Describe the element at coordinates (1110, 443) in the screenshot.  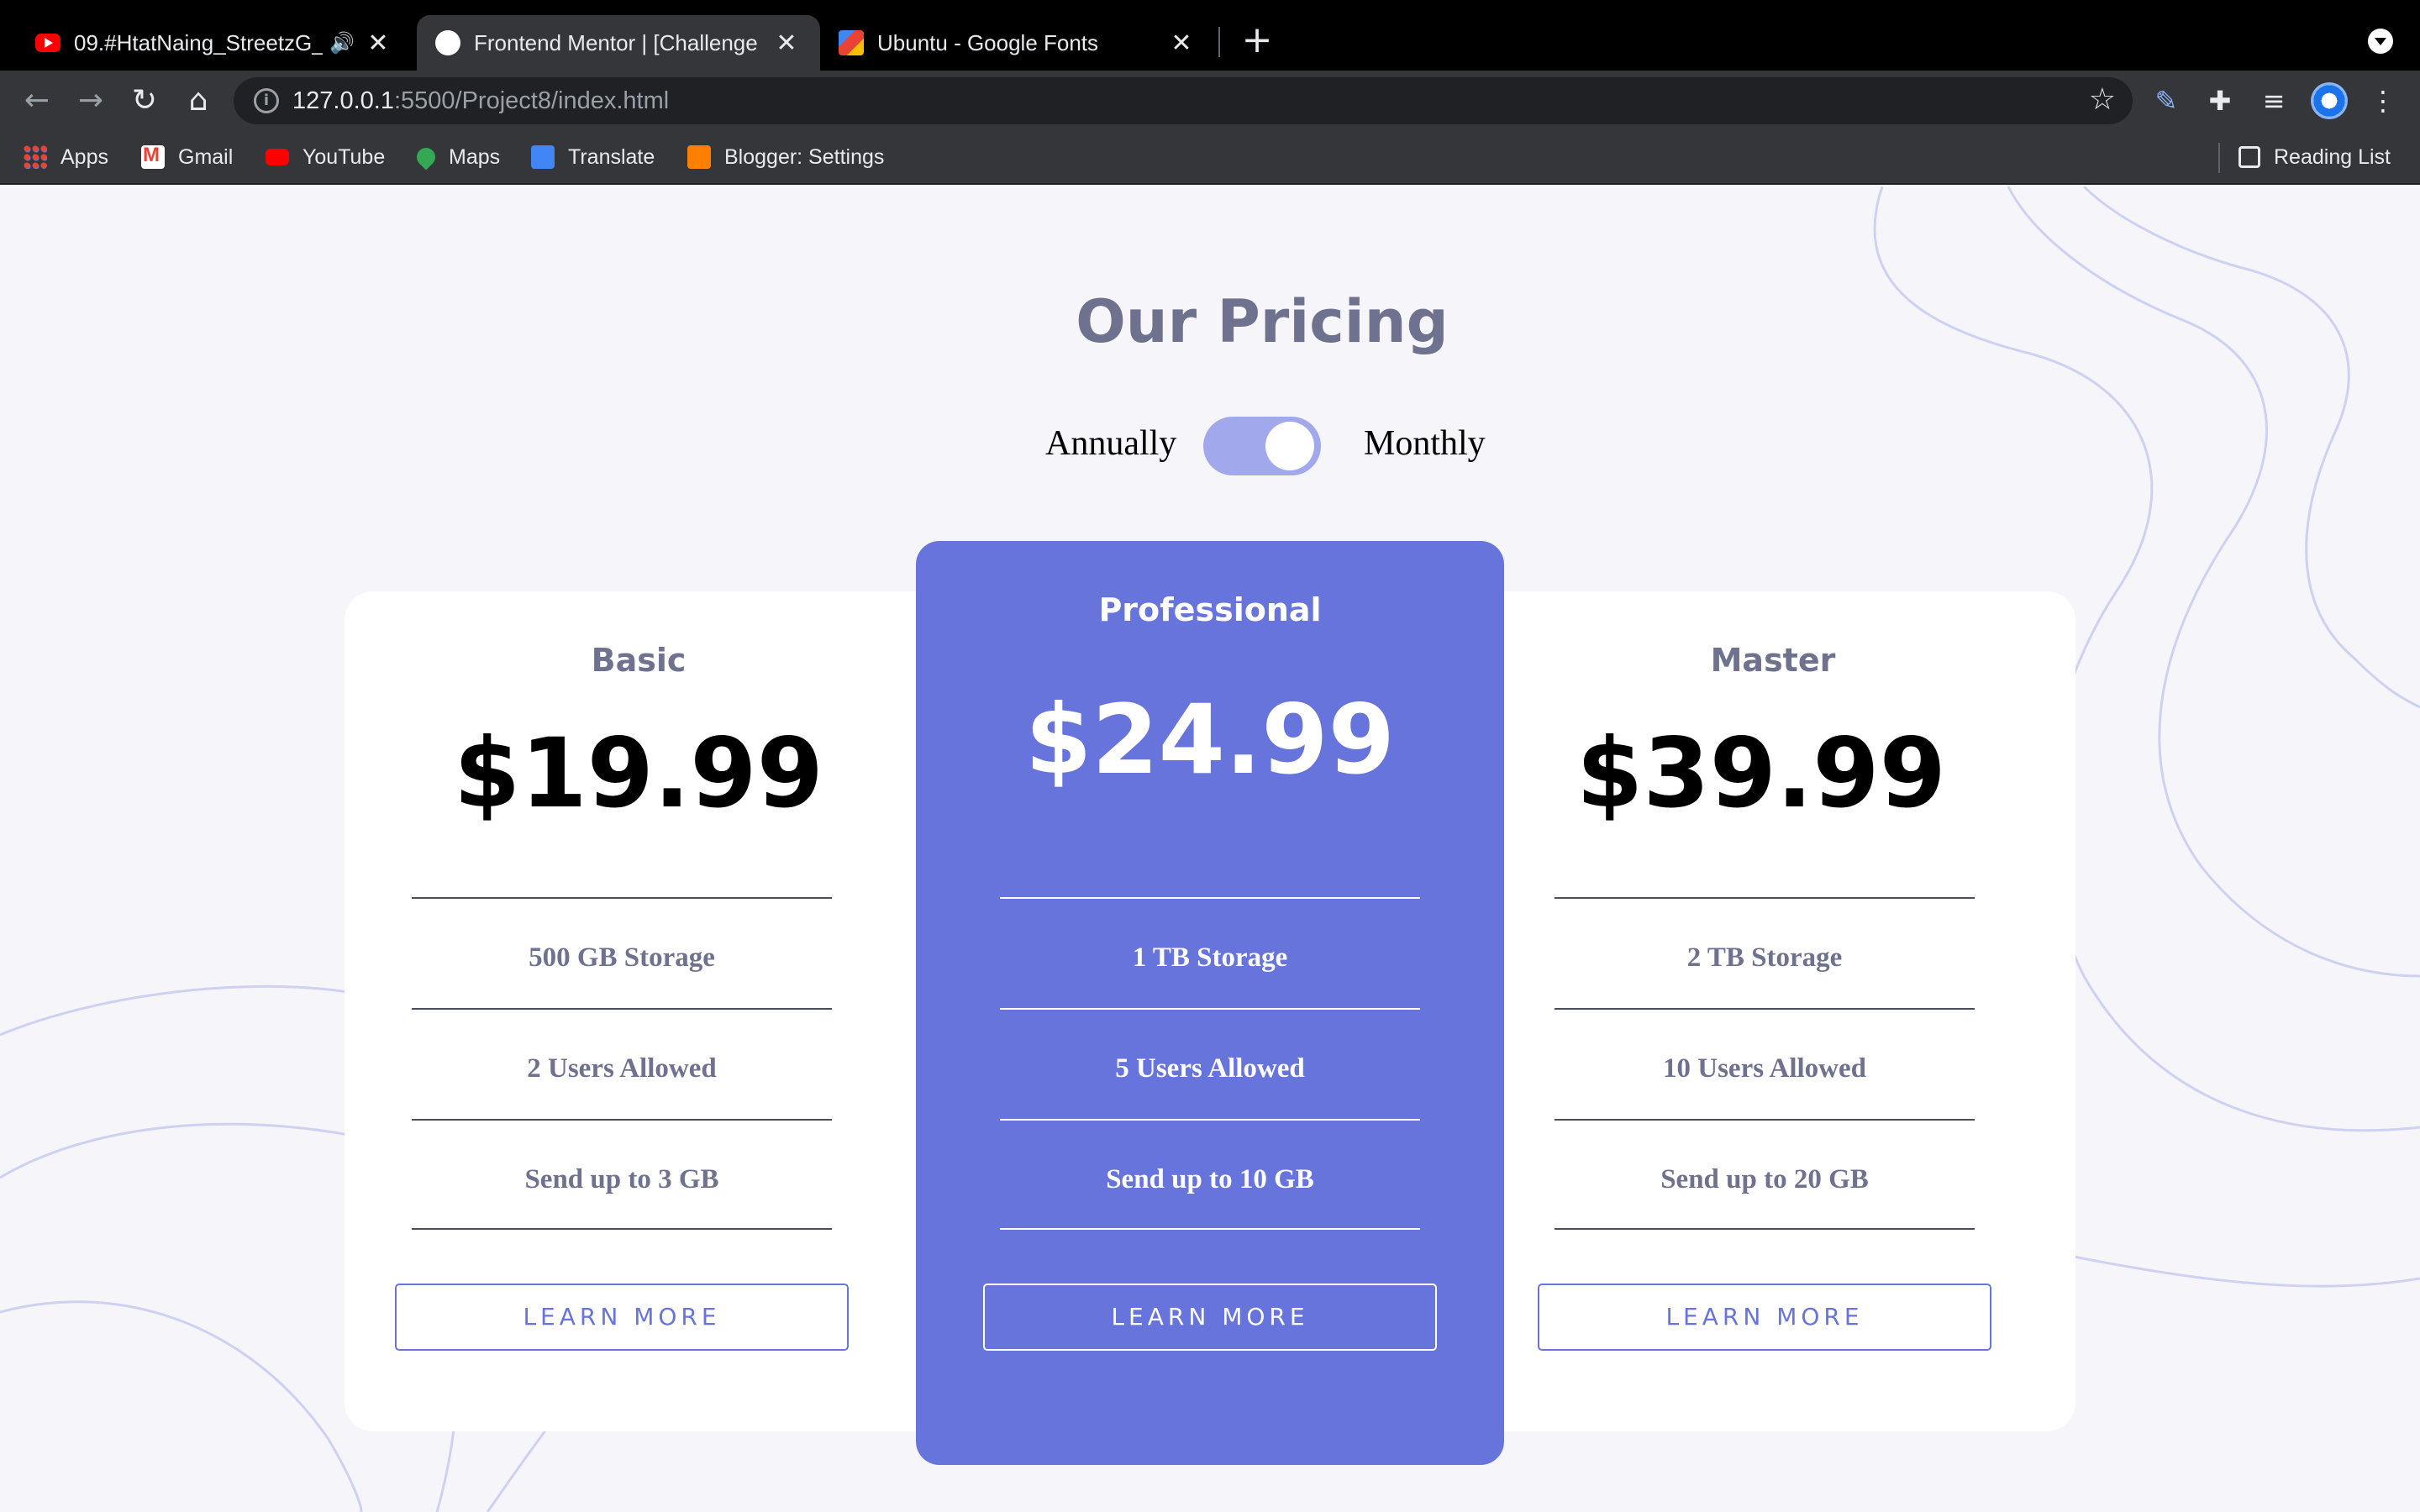
I see `annually-label: Annually` at that location.